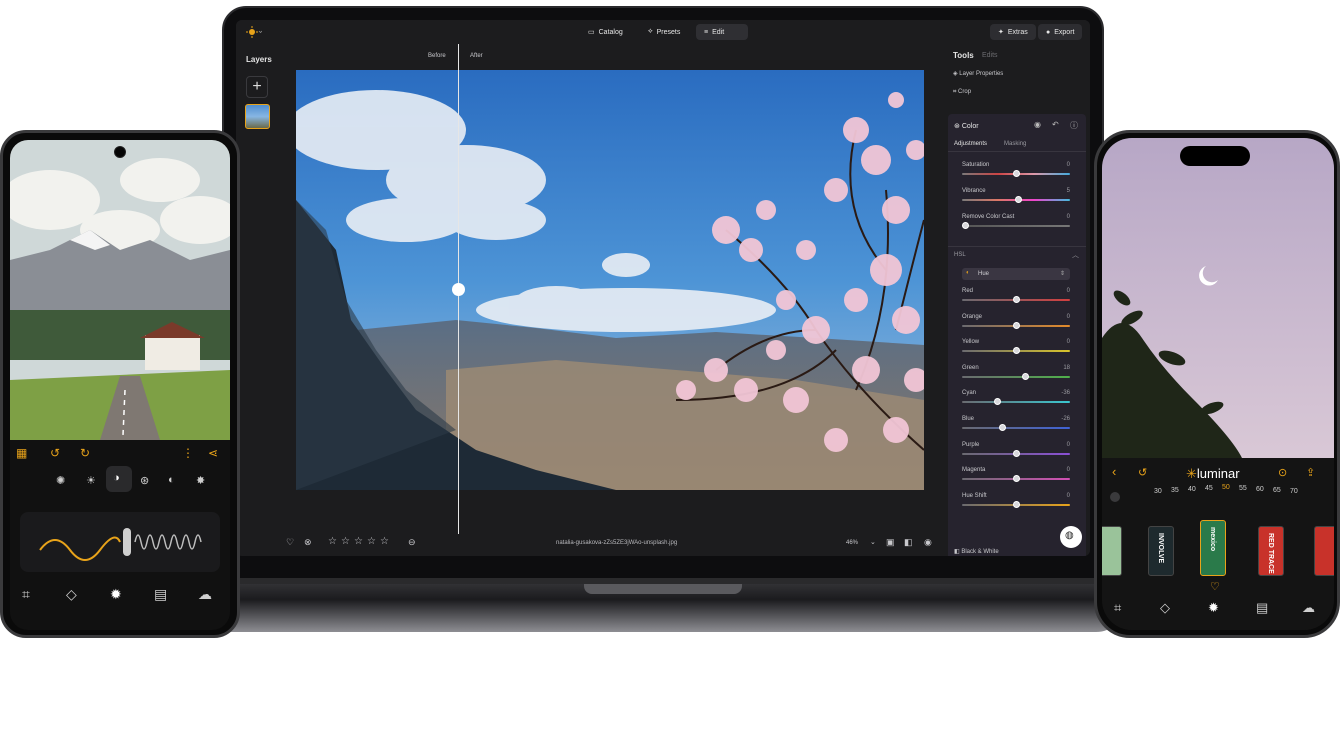 This screenshot has height=746, width=1340. I want to click on export-button: ● Export, so click(1060, 32).